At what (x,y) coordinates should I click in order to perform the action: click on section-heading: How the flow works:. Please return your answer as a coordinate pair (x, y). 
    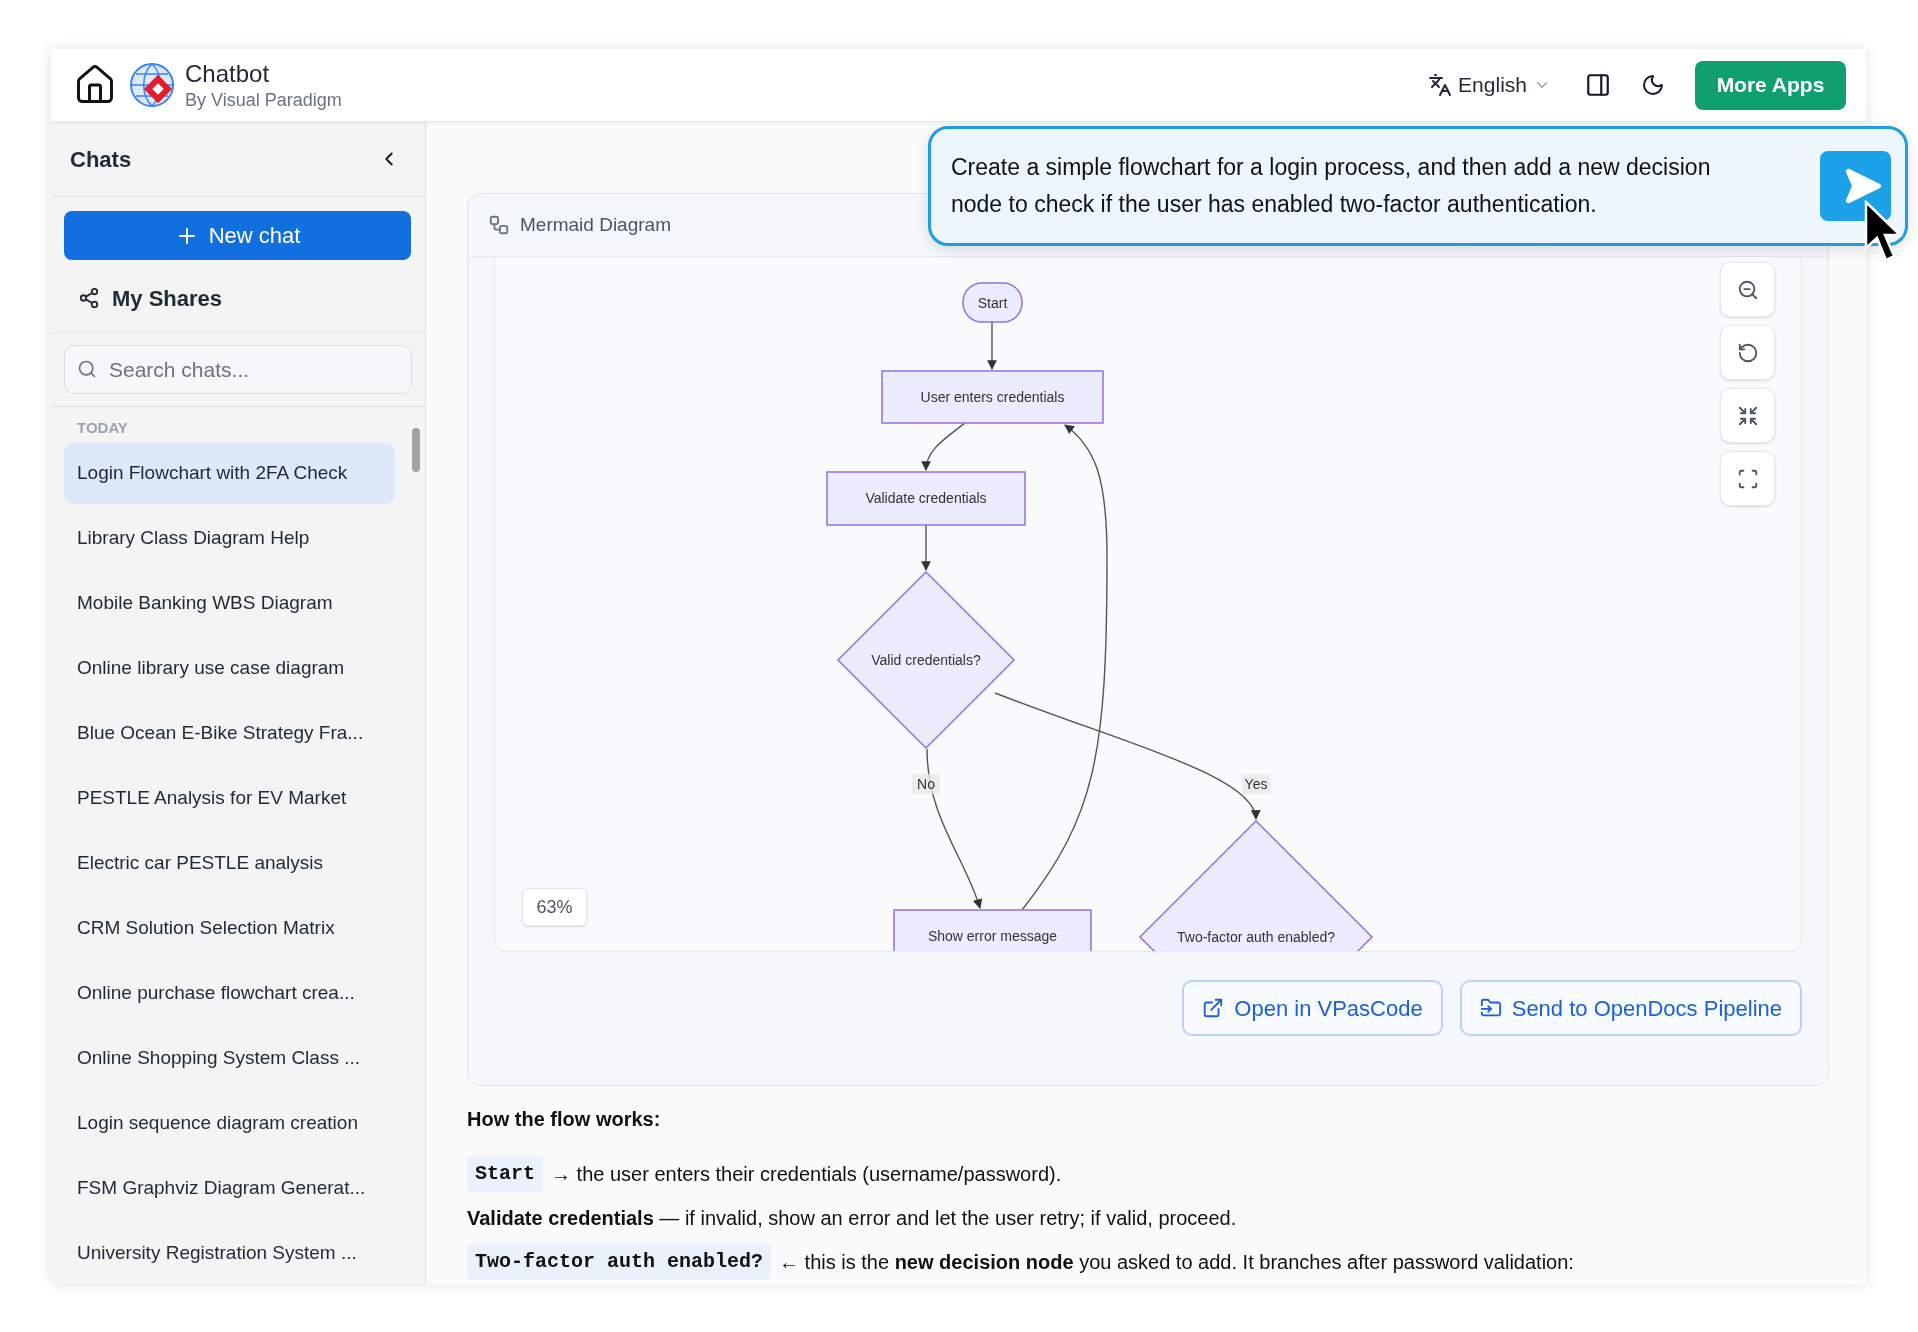
    Looking at the image, I should click on (564, 1119).